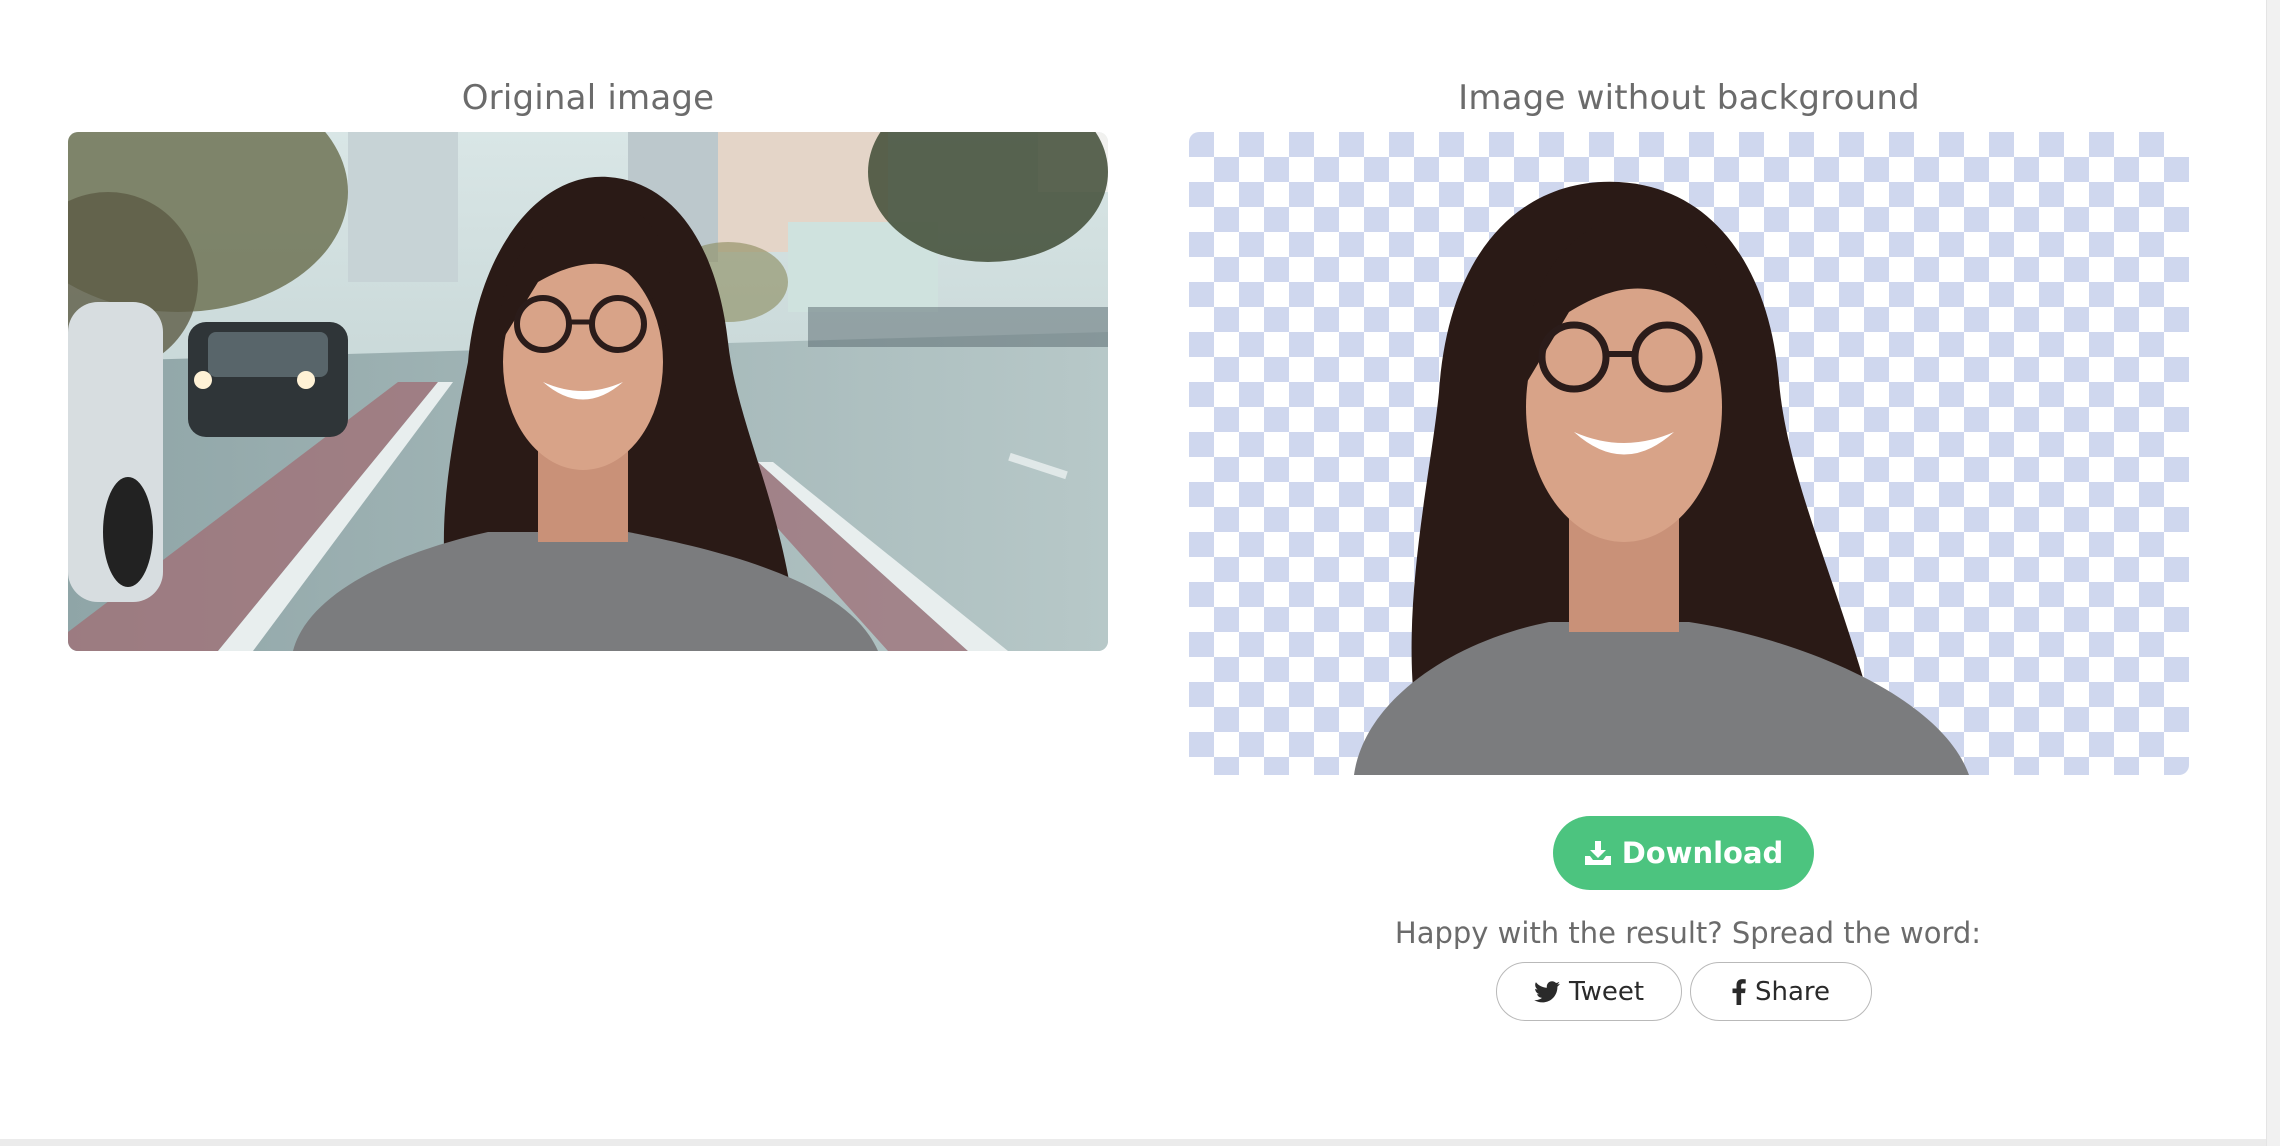 Image resolution: width=2280 pixels, height=1146 pixels. I want to click on tweet-button: Tweet, so click(1589, 991).